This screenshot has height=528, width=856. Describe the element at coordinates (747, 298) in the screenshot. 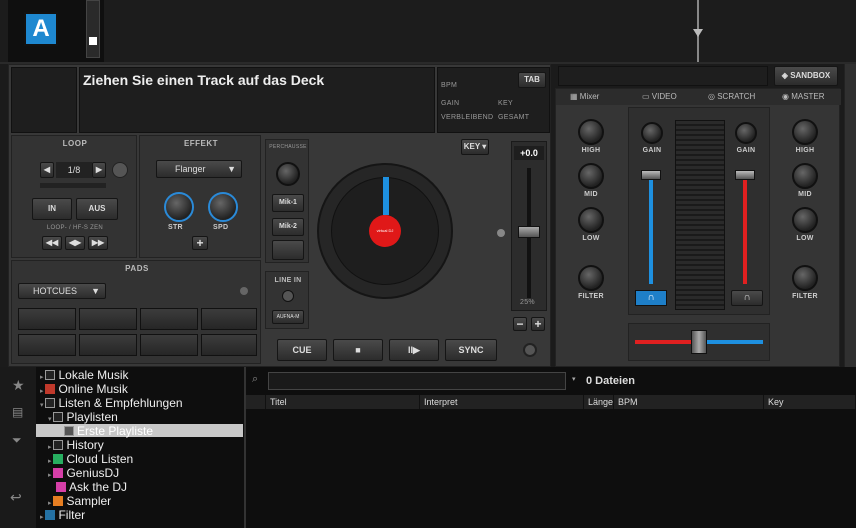

I see `right-headphone-icon: ∩` at that location.